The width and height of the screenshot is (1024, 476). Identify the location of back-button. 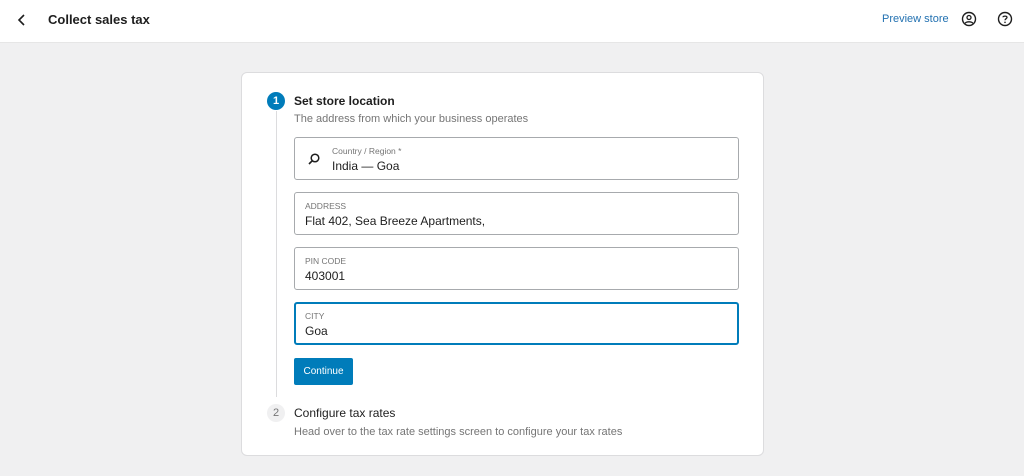
(22, 20).